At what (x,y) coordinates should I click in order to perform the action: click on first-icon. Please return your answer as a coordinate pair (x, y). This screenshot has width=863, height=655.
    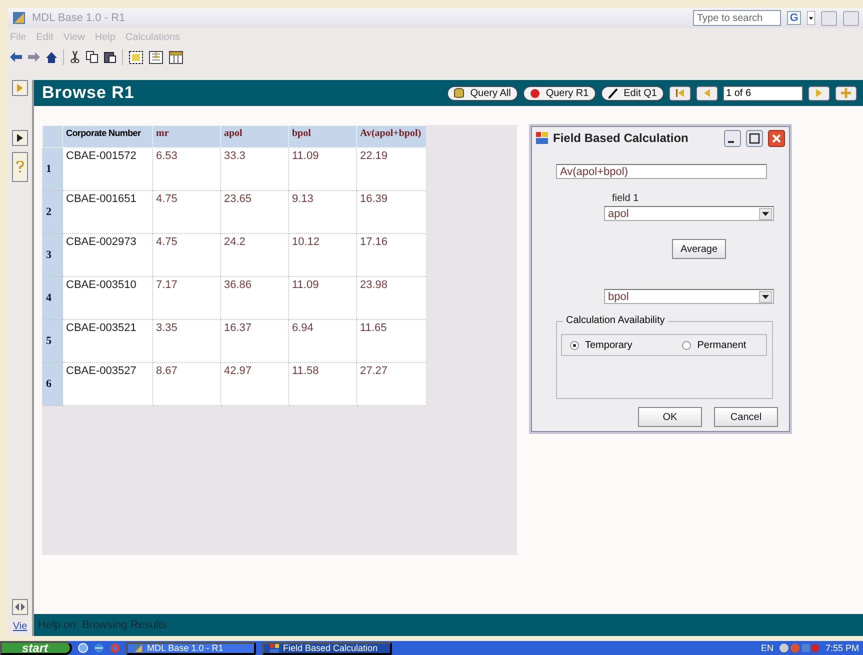
    Looking at the image, I should click on (680, 93).